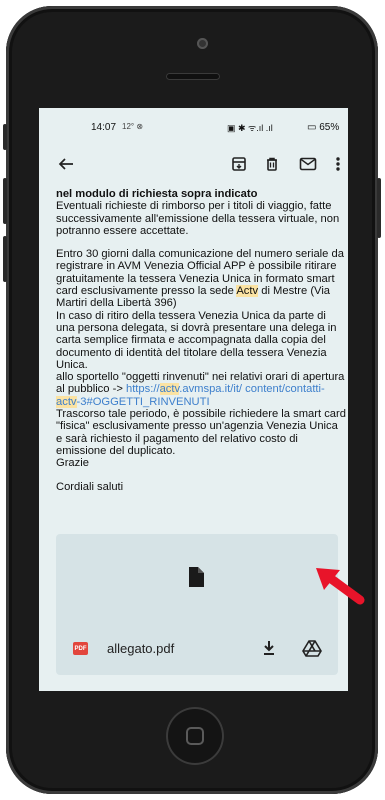  What do you see at coordinates (379, 208) in the screenshot?
I see `power-button` at bounding box center [379, 208].